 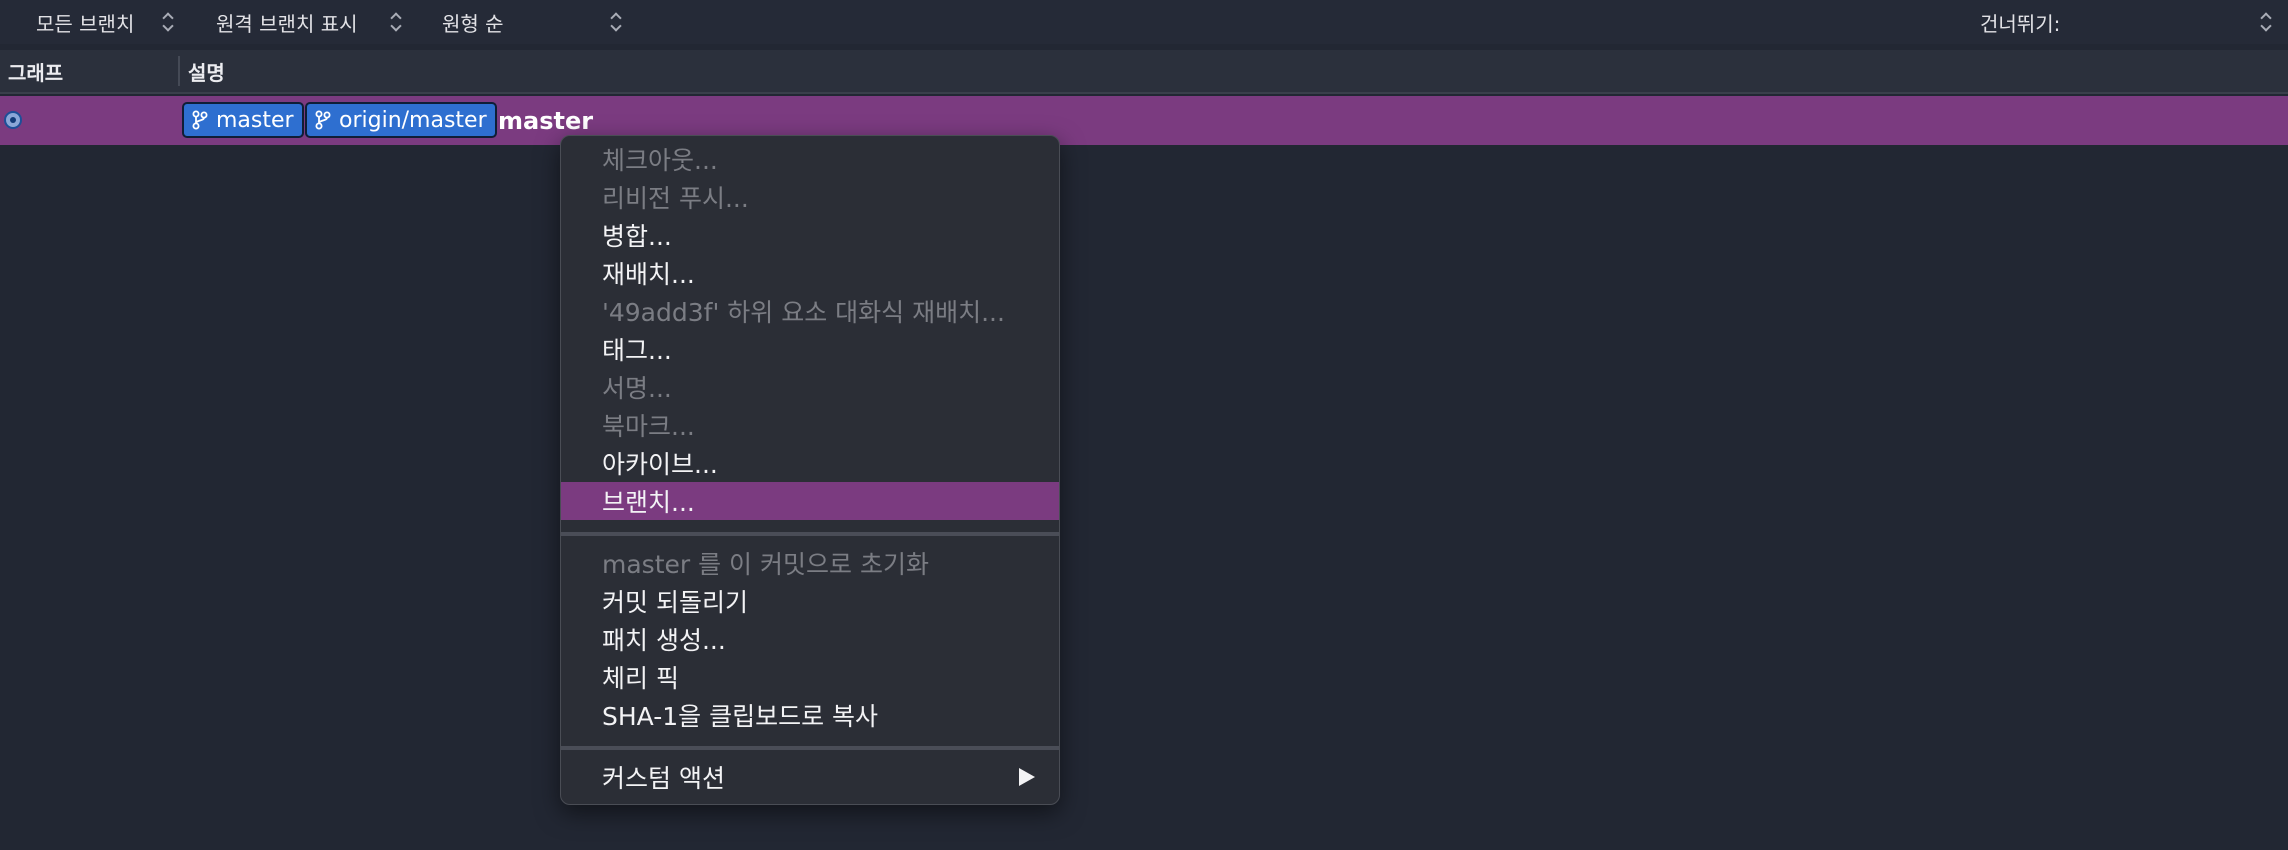 What do you see at coordinates (810, 601) in the screenshot?
I see `menu-item-revert-commit: 커밋 되돌리기` at bounding box center [810, 601].